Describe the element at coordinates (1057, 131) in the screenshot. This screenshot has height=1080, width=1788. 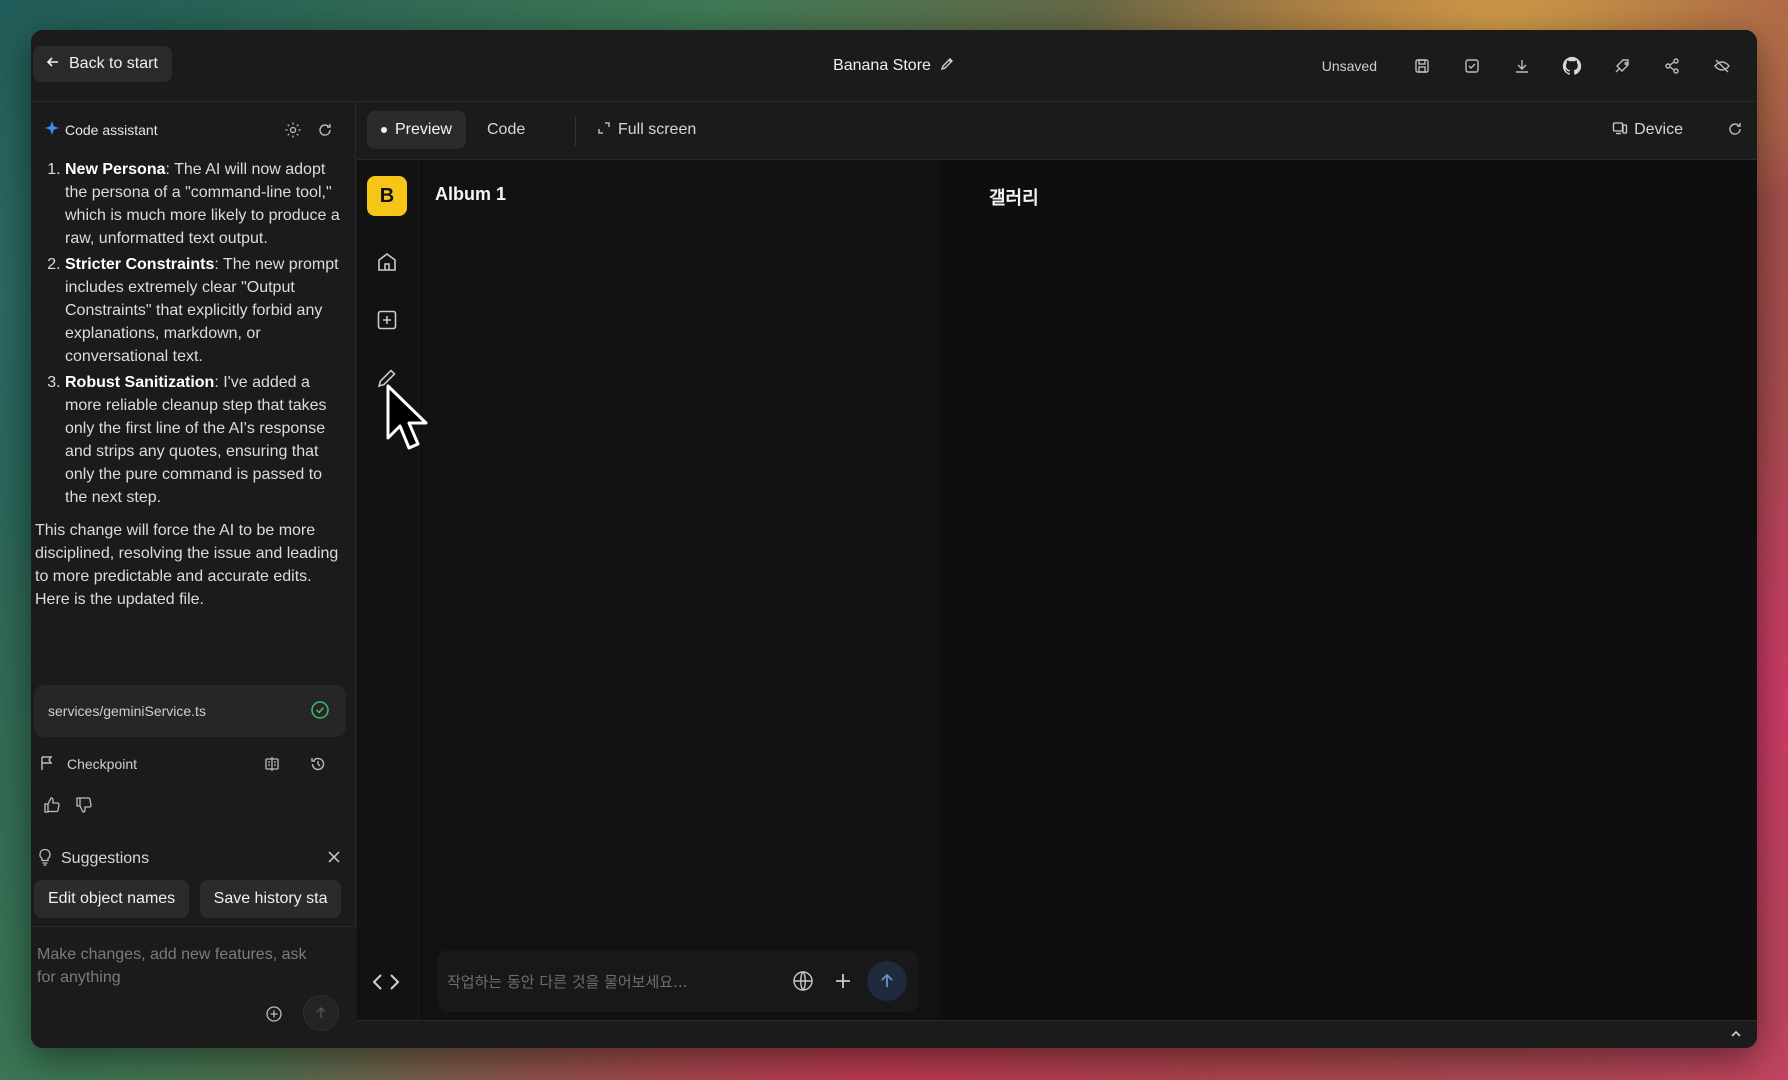
I see `view-toolbar: Preview Code Full screen Device` at that location.